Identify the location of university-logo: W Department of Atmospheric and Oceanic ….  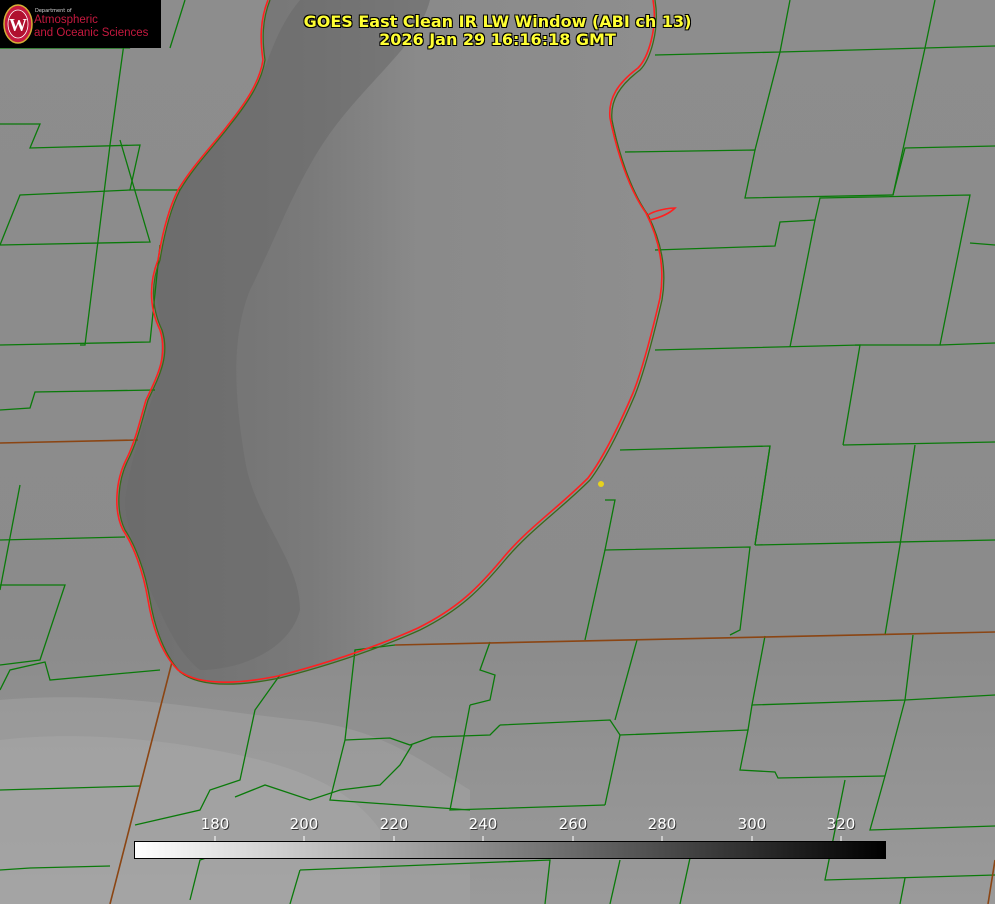
(80, 24).